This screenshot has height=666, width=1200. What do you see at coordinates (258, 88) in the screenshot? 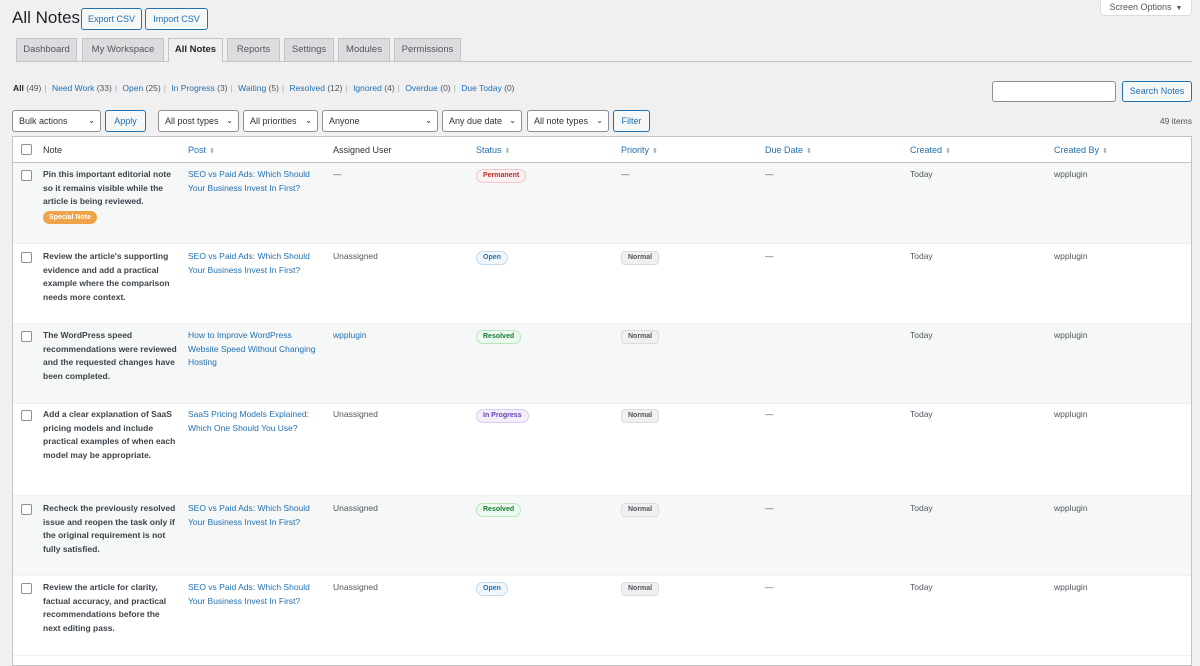
I see `view-waiting: Waiting (5)` at bounding box center [258, 88].